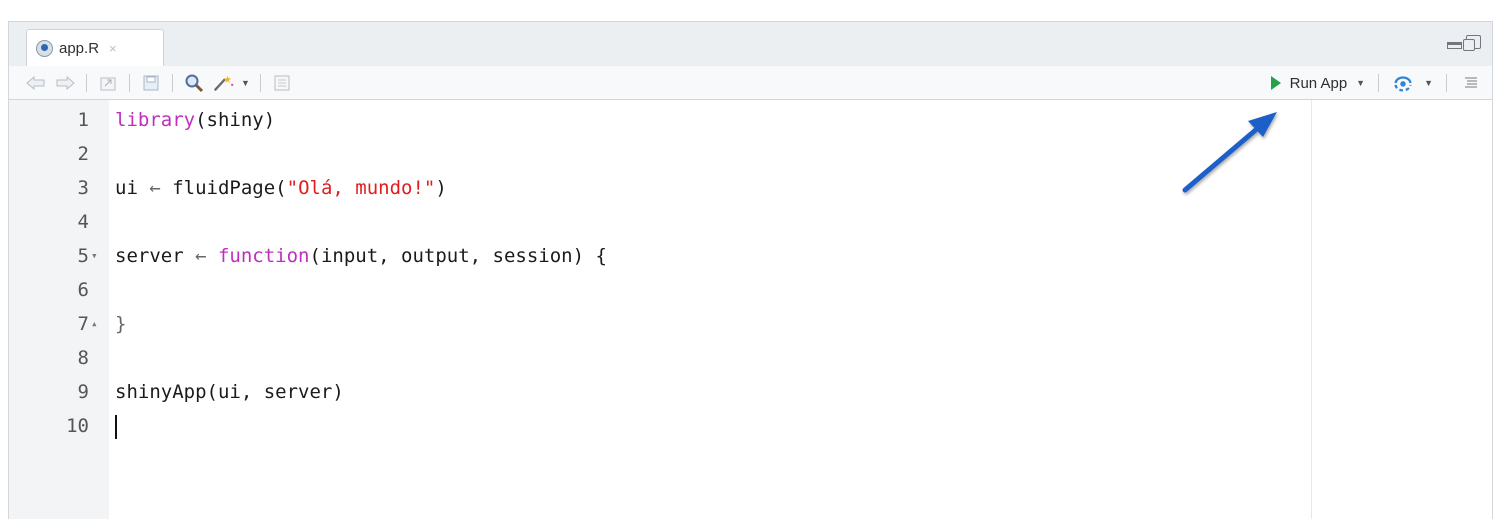 The height and width of the screenshot is (519, 1501). What do you see at coordinates (1229, 152) in the screenshot?
I see `annotation-arrow` at bounding box center [1229, 152].